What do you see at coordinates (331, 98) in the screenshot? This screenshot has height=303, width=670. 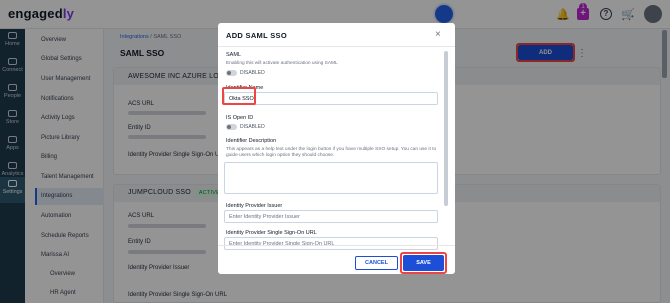 I see `identifier-name-input` at bounding box center [331, 98].